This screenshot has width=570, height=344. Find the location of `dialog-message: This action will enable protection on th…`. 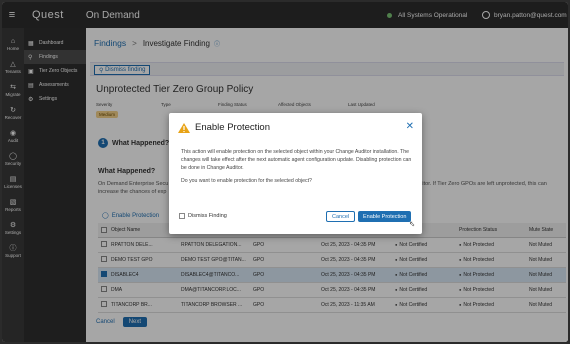

dialog-message: This action will enable protection on th… is located at coordinates (296, 160).